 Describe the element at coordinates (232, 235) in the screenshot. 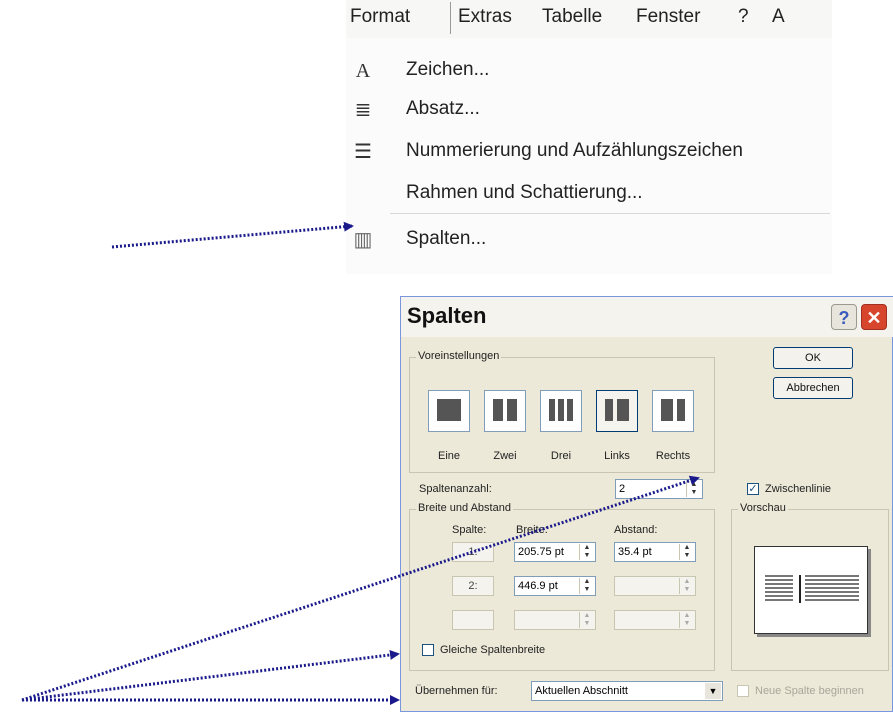

I see `arrow-to-spalten-menu` at that location.